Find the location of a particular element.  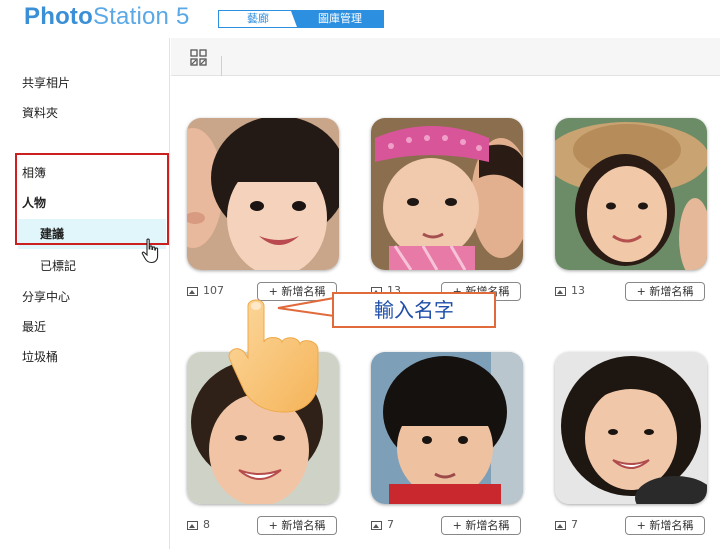

mode-switch: 藝廊 圖庫管理 is located at coordinates (301, 19).